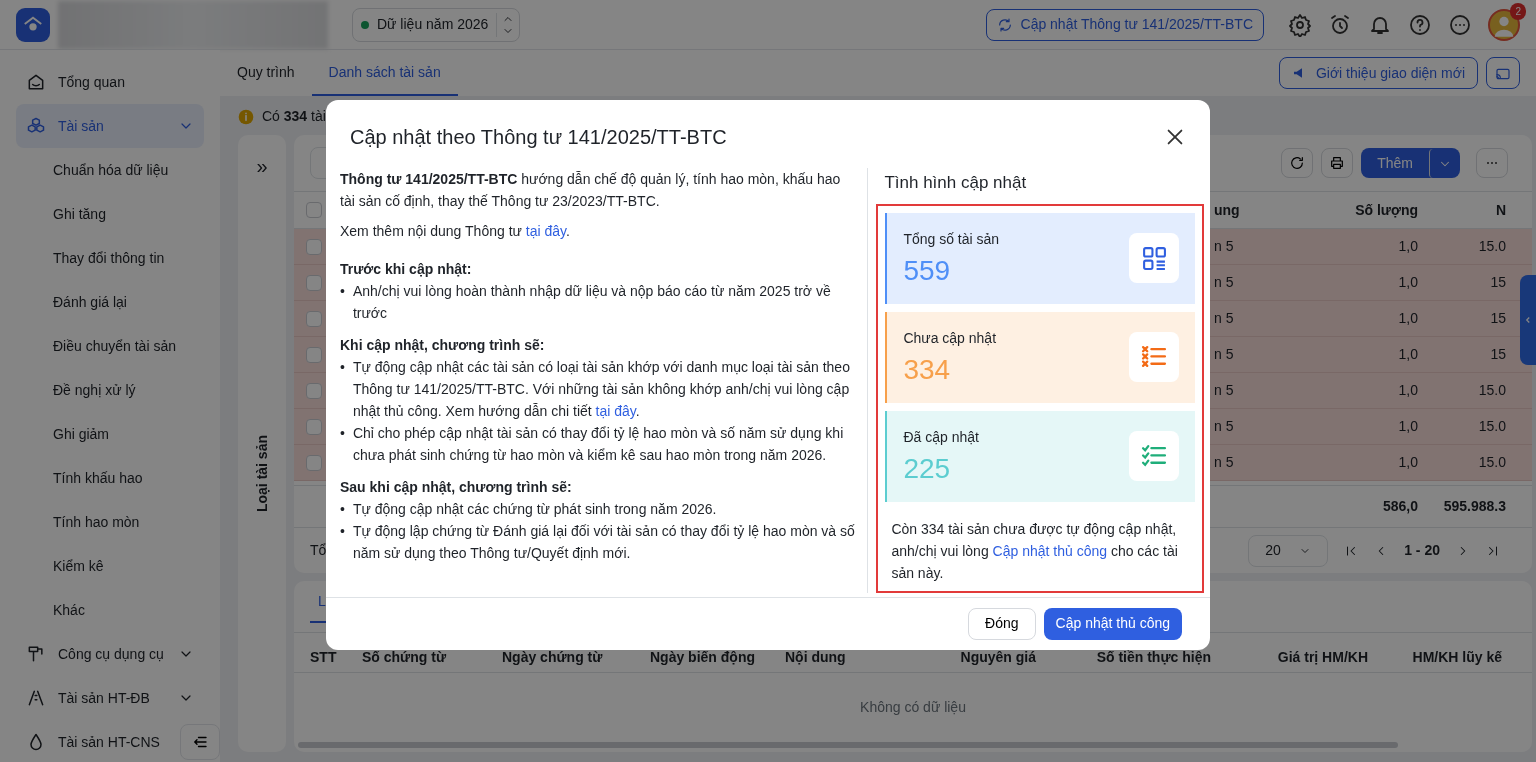 The height and width of the screenshot is (762, 1536). Describe the element at coordinates (1288, 550) in the screenshot. I see `page-size-select: 20` at that location.